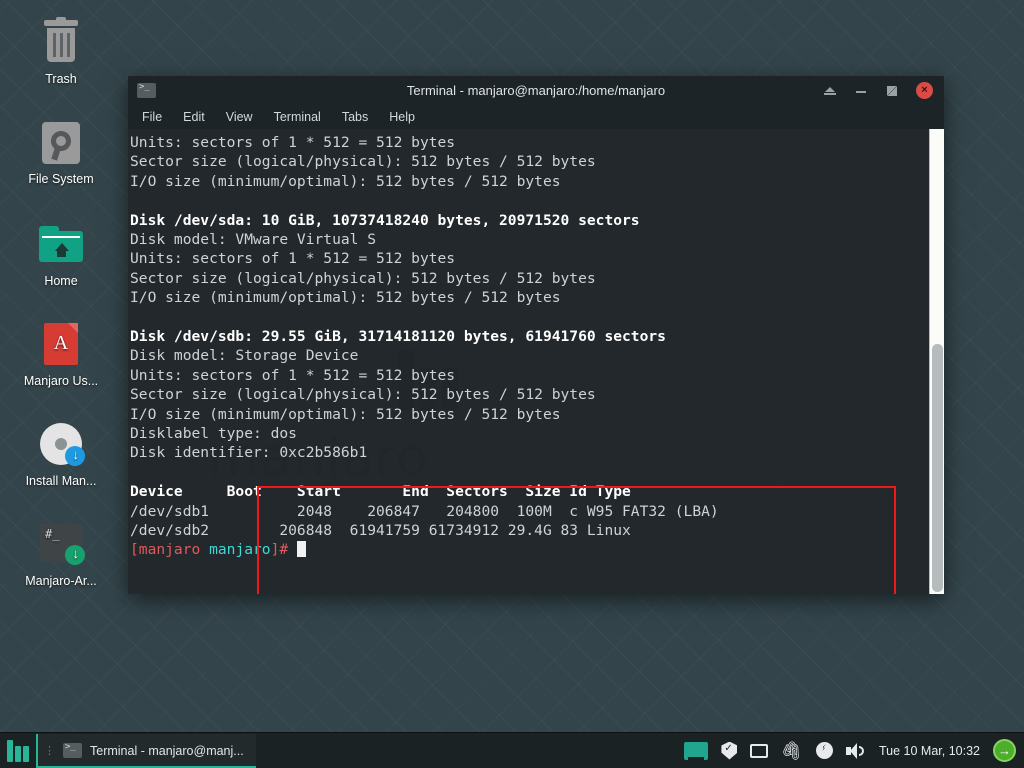 The width and height of the screenshot is (1024, 768). Describe the element at coordinates (792, 750) in the screenshot. I see `clipboard-paperclip-icon: 🖇` at that location.